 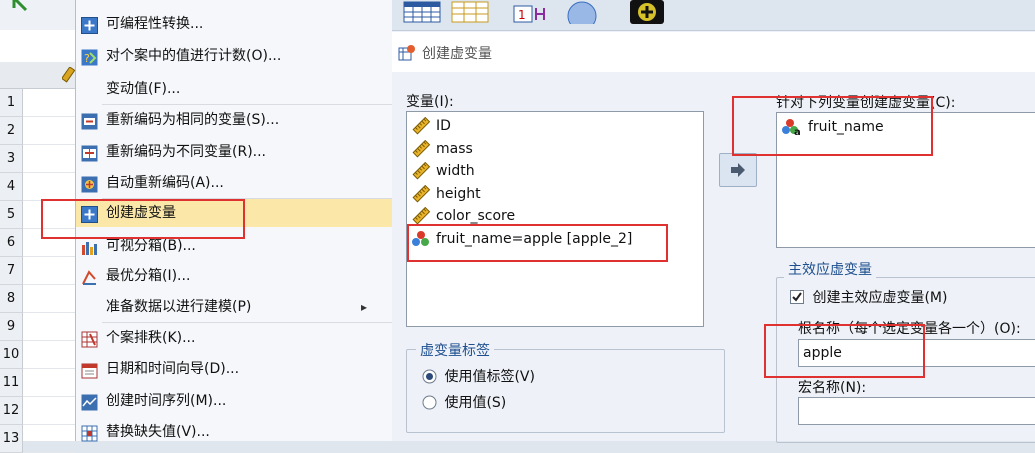 I want to click on arrow-right-icon, so click(x=738, y=170).